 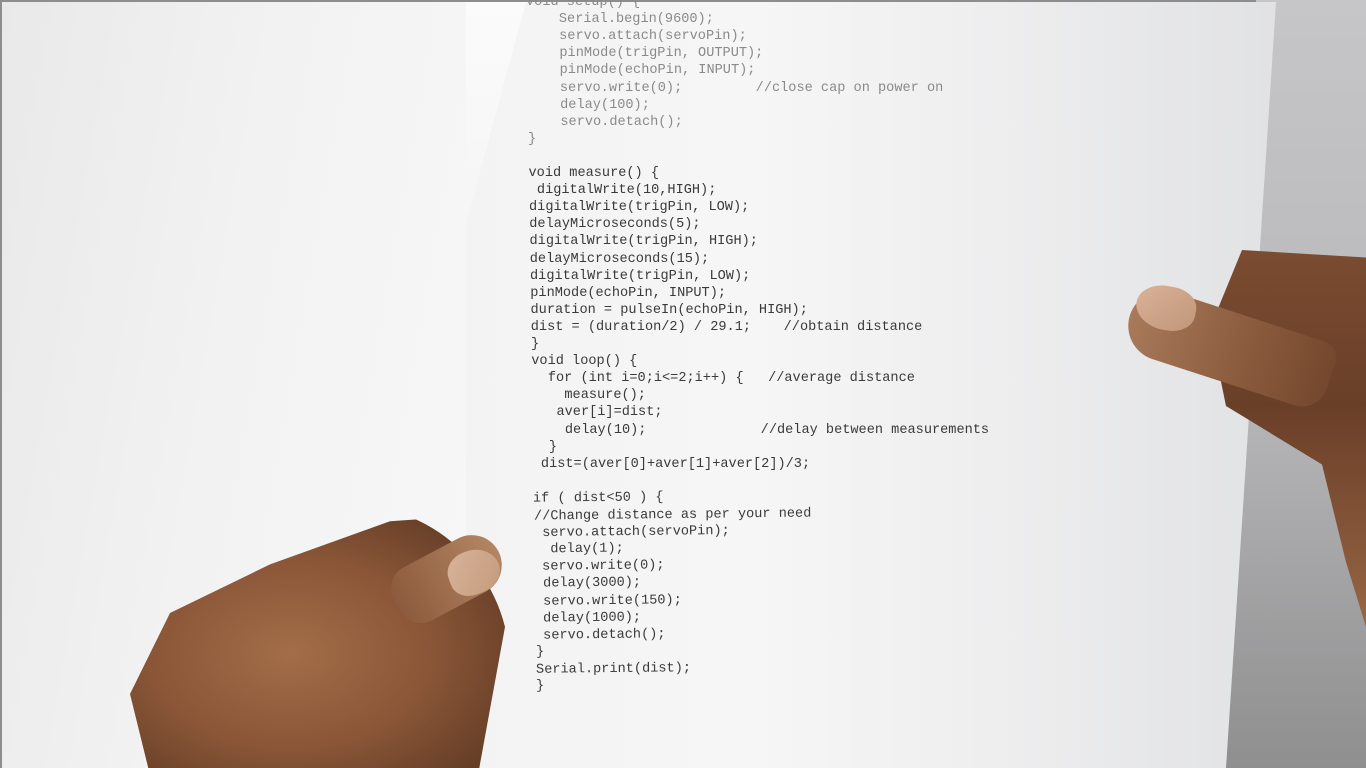 I want to click on code-line: measure();, so click(x=588, y=396).